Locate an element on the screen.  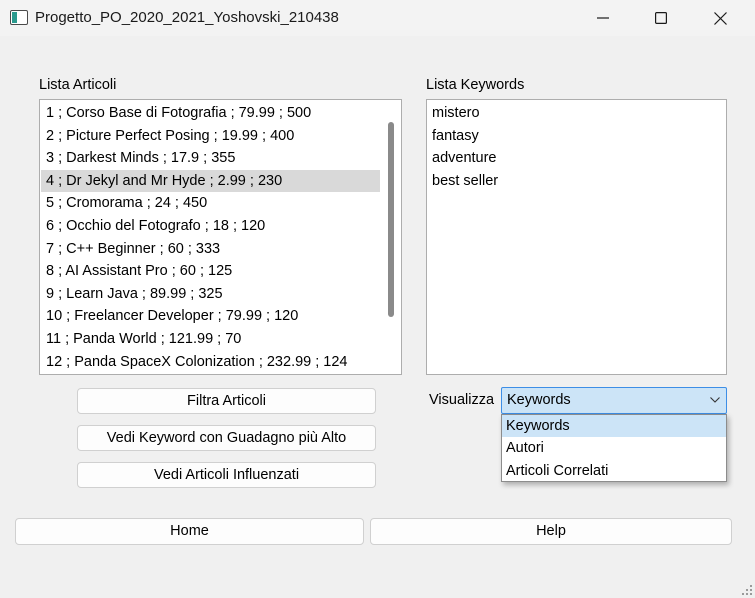
view-select: Keywords is located at coordinates (614, 400).